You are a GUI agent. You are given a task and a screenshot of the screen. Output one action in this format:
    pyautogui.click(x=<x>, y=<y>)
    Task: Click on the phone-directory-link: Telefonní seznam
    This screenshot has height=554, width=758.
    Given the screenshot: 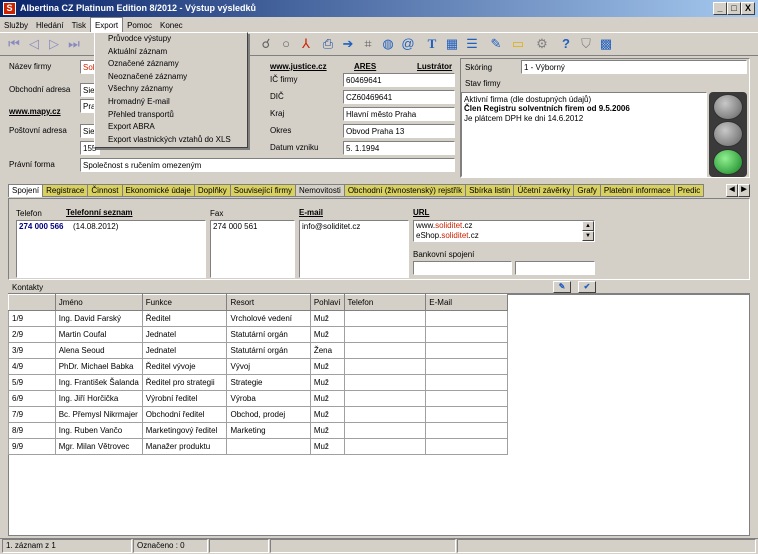 What is the action you would take?
    pyautogui.click(x=99, y=212)
    